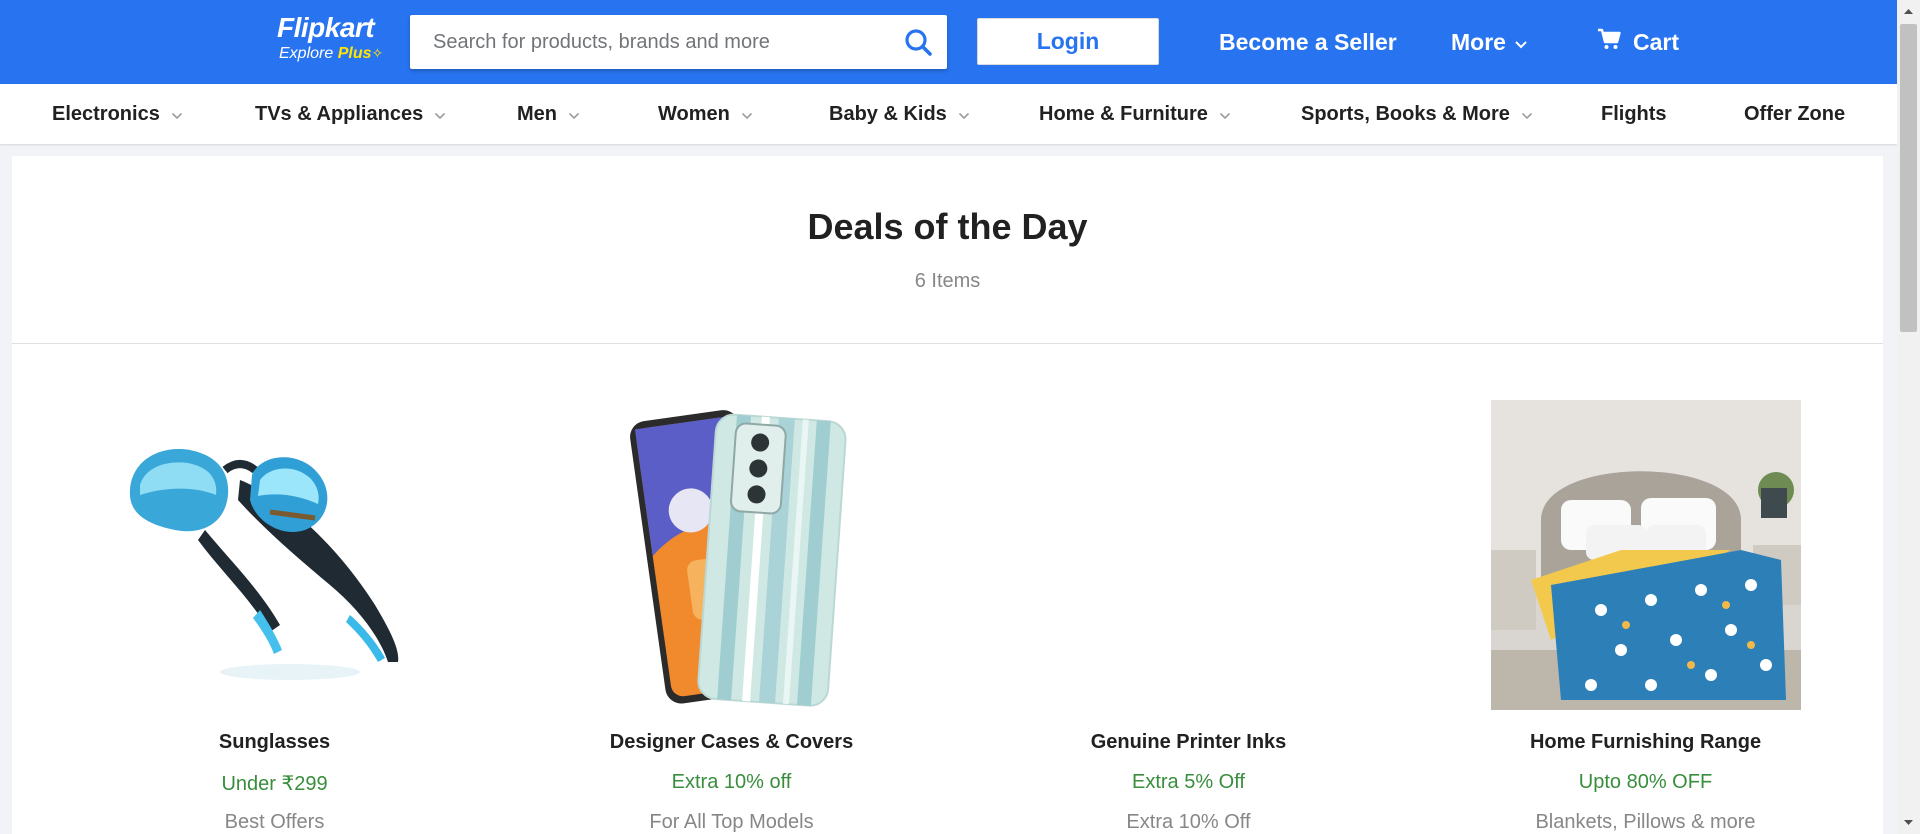  What do you see at coordinates (1645, 555) in the screenshot?
I see `bedding-image` at bounding box center [1645, 555].